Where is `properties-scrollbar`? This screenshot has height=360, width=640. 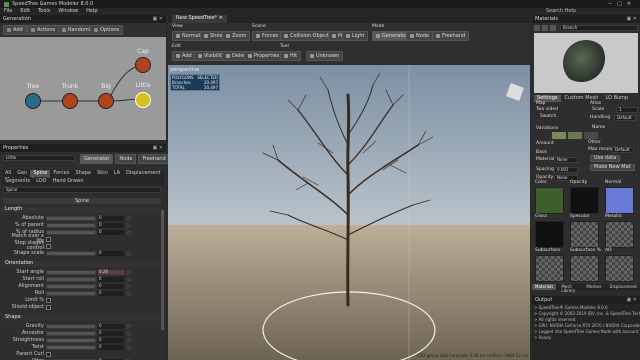 properties-scrollbar is located at coordinates (162, 270).